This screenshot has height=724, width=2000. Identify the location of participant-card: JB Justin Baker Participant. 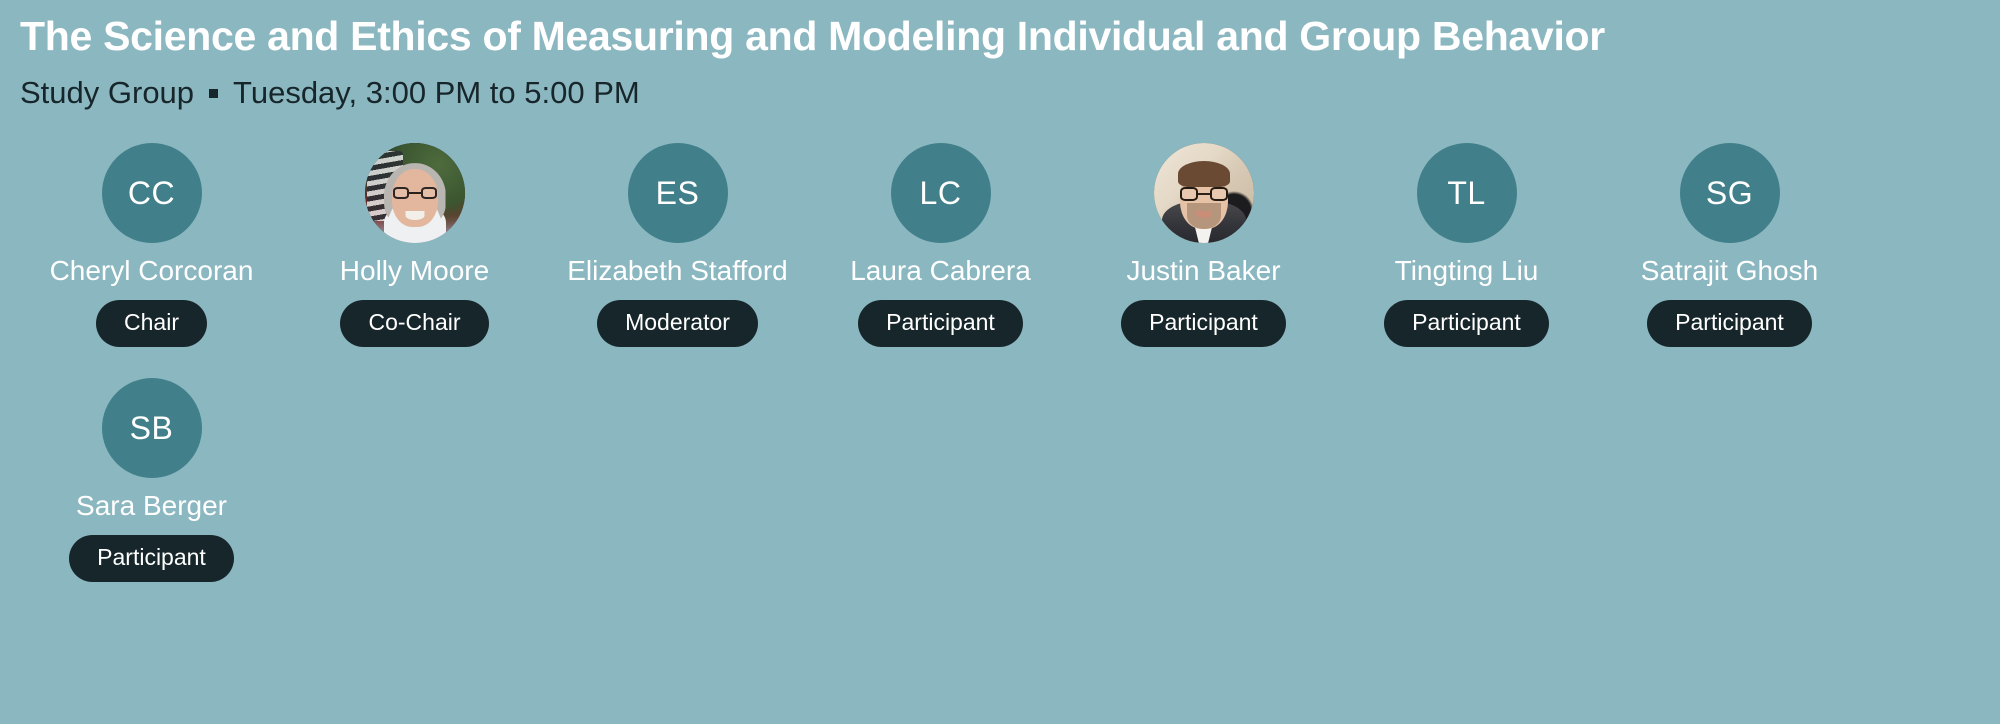
(1203, 245).